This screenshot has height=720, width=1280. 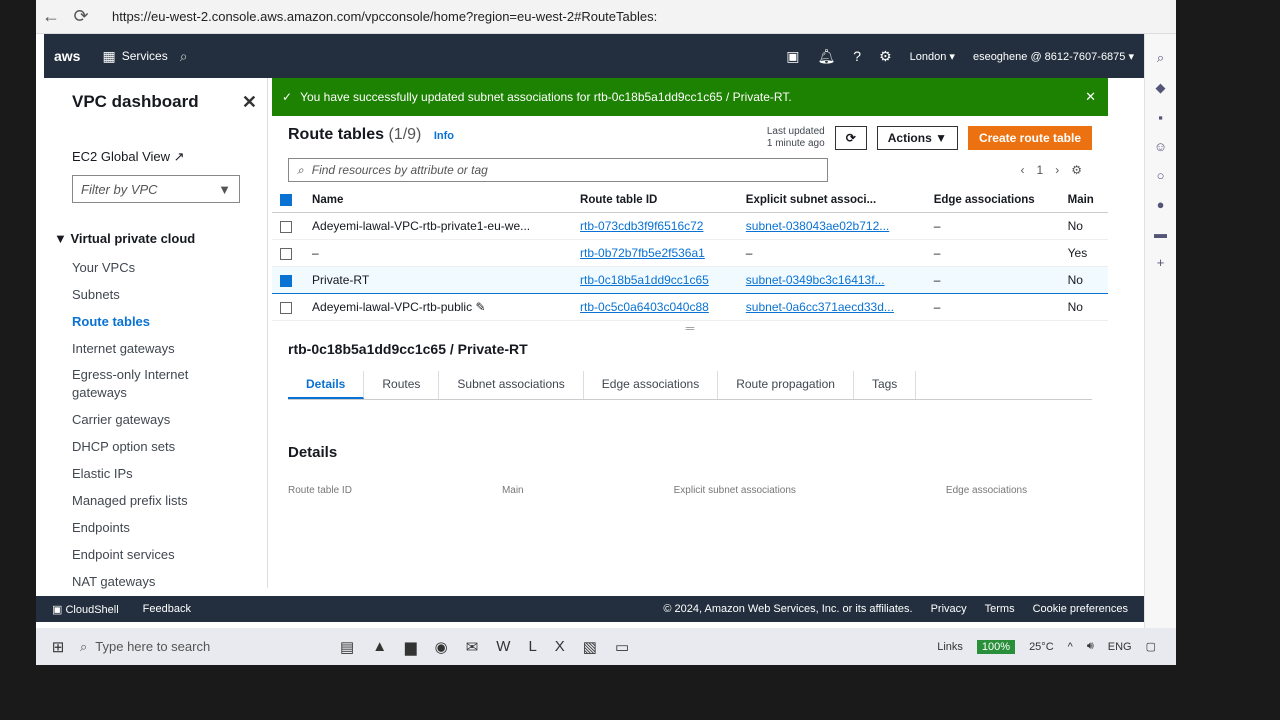 What do you see at coordinates (655, 201) in the screenshot?
I see `column-route-table-id: Route table ID` at bounding box center [655, 201].